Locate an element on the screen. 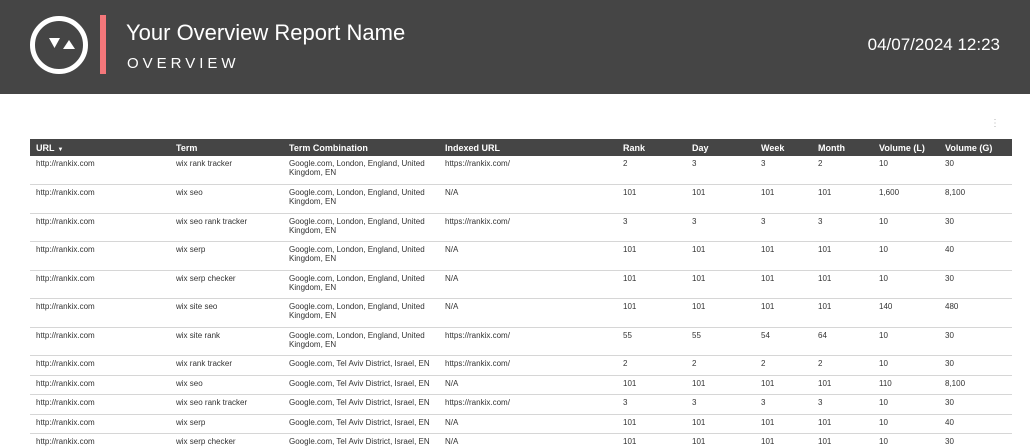 Image resolution: width=1030 pixels, height=448 pixels. accent-bar is located at coordinates (103, 44).